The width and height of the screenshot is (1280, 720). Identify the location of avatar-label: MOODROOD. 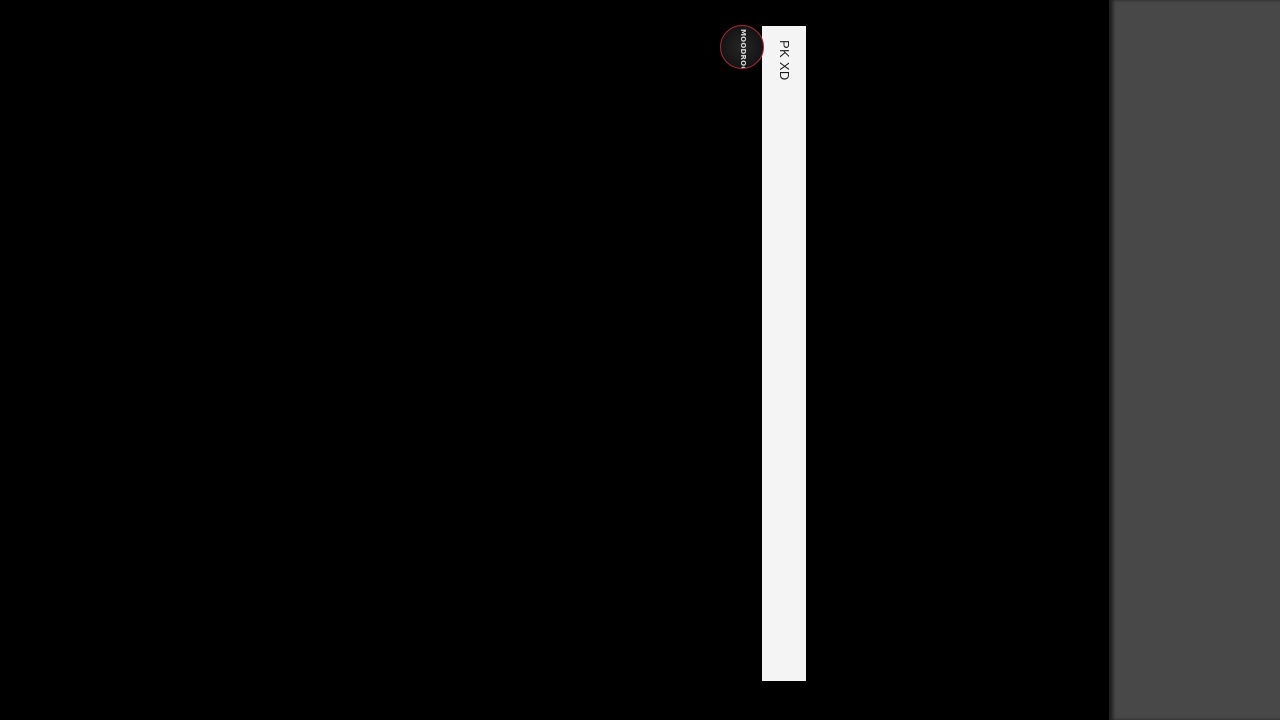
(743, 49).